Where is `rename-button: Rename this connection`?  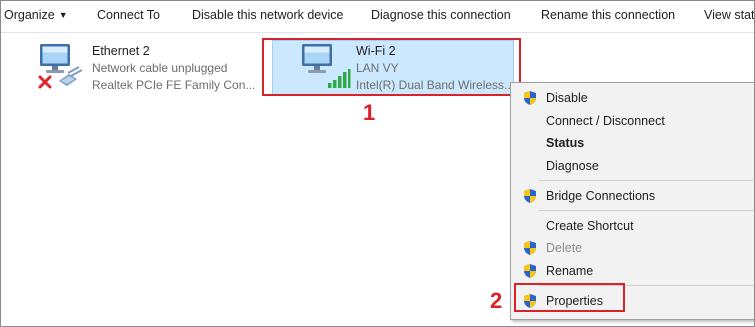
rename-button: Rename this connection is located at coordinates (608, 15).